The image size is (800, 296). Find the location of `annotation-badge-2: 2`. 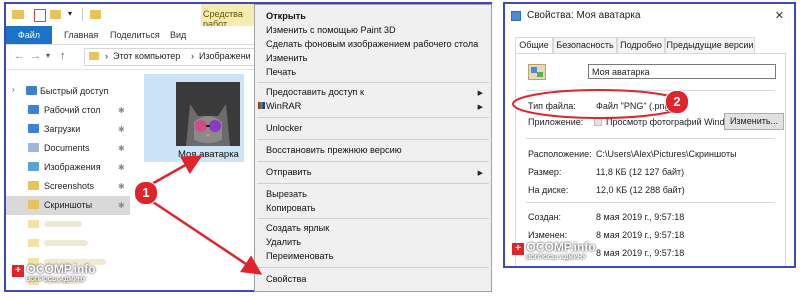

annotation-badge-2: 2 is located at coordinates (677, 102).